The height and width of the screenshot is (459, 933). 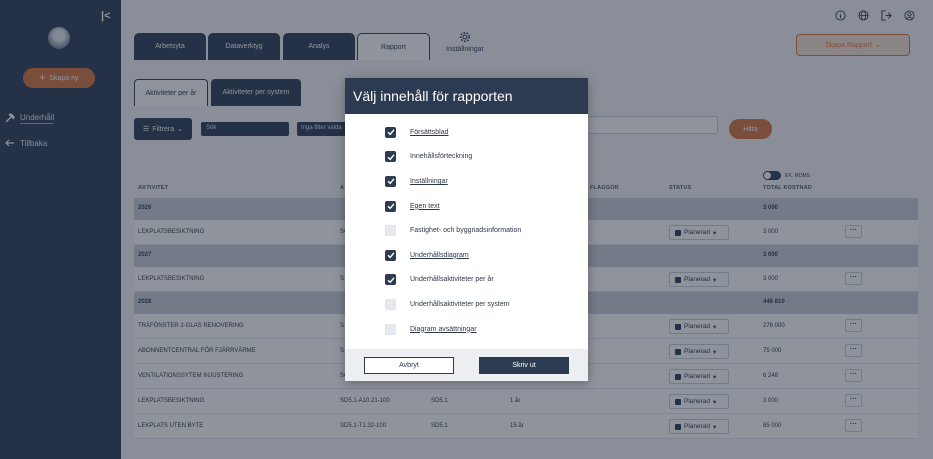 I want to click on report-option-checkbox: Diagram avsättningar, so click(x=466, y=329).